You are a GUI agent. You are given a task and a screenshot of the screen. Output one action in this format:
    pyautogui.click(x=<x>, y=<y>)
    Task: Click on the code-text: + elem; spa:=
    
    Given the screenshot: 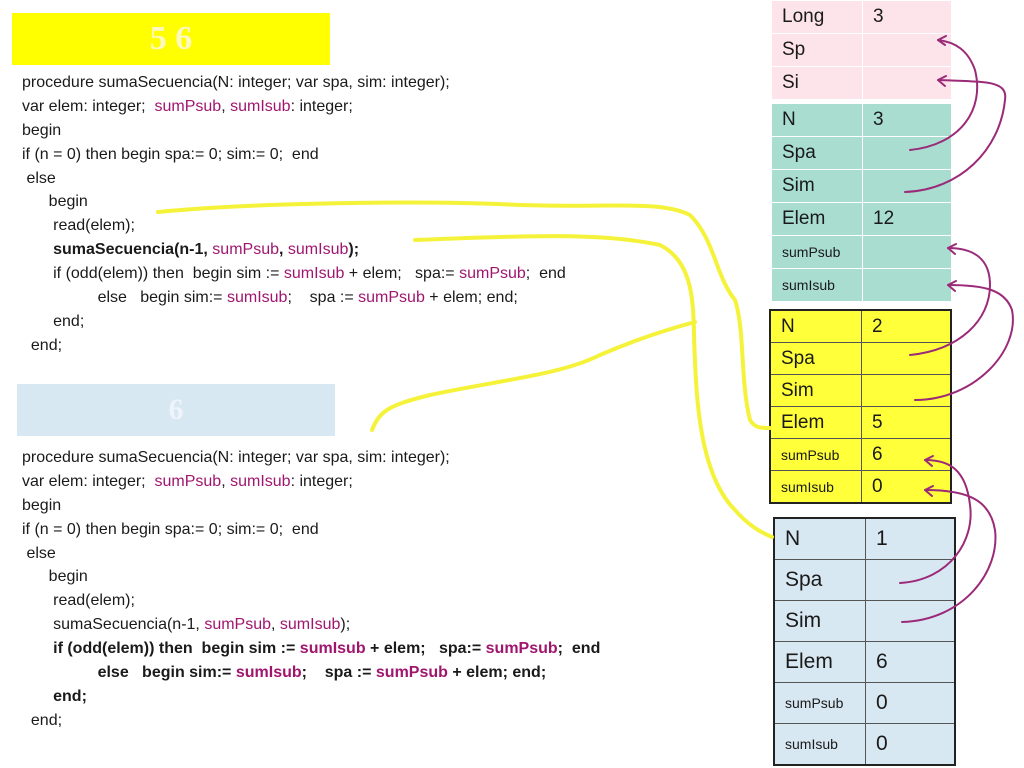 What is the action you would take?
    pyautogui.click(x=402, y=274)
    